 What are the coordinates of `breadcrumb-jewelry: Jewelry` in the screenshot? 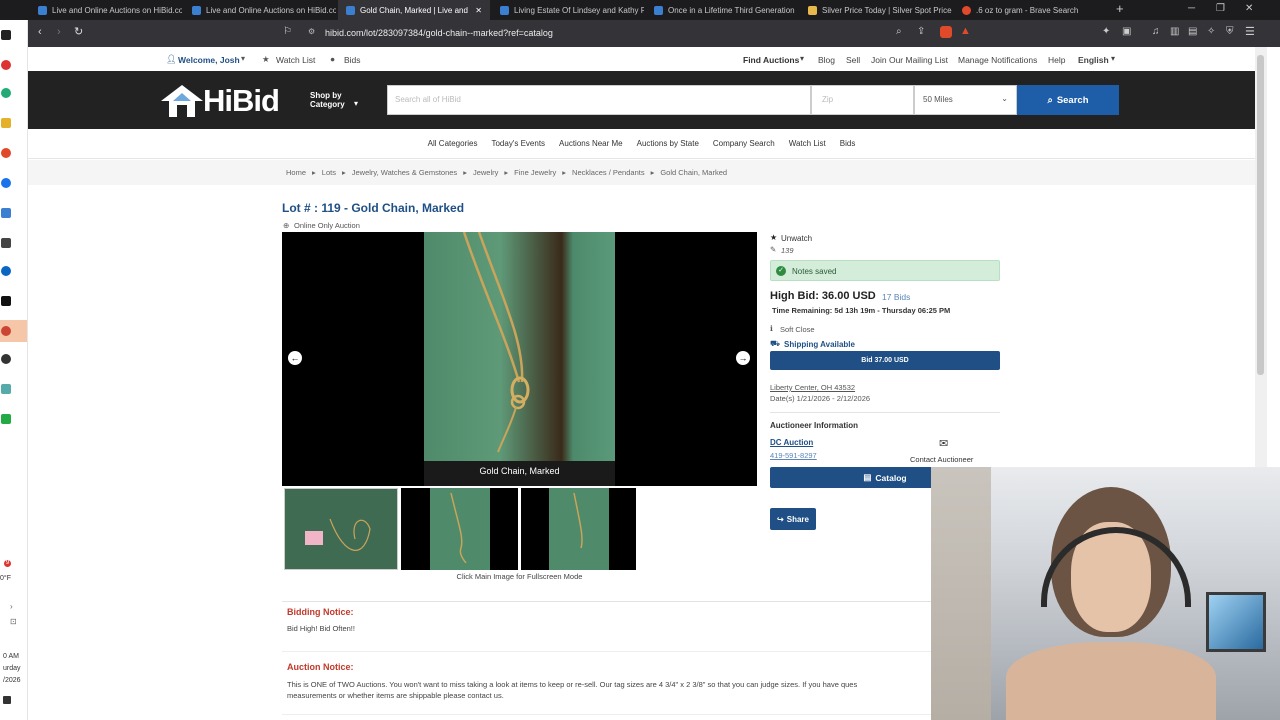 It's located at (485, 172).